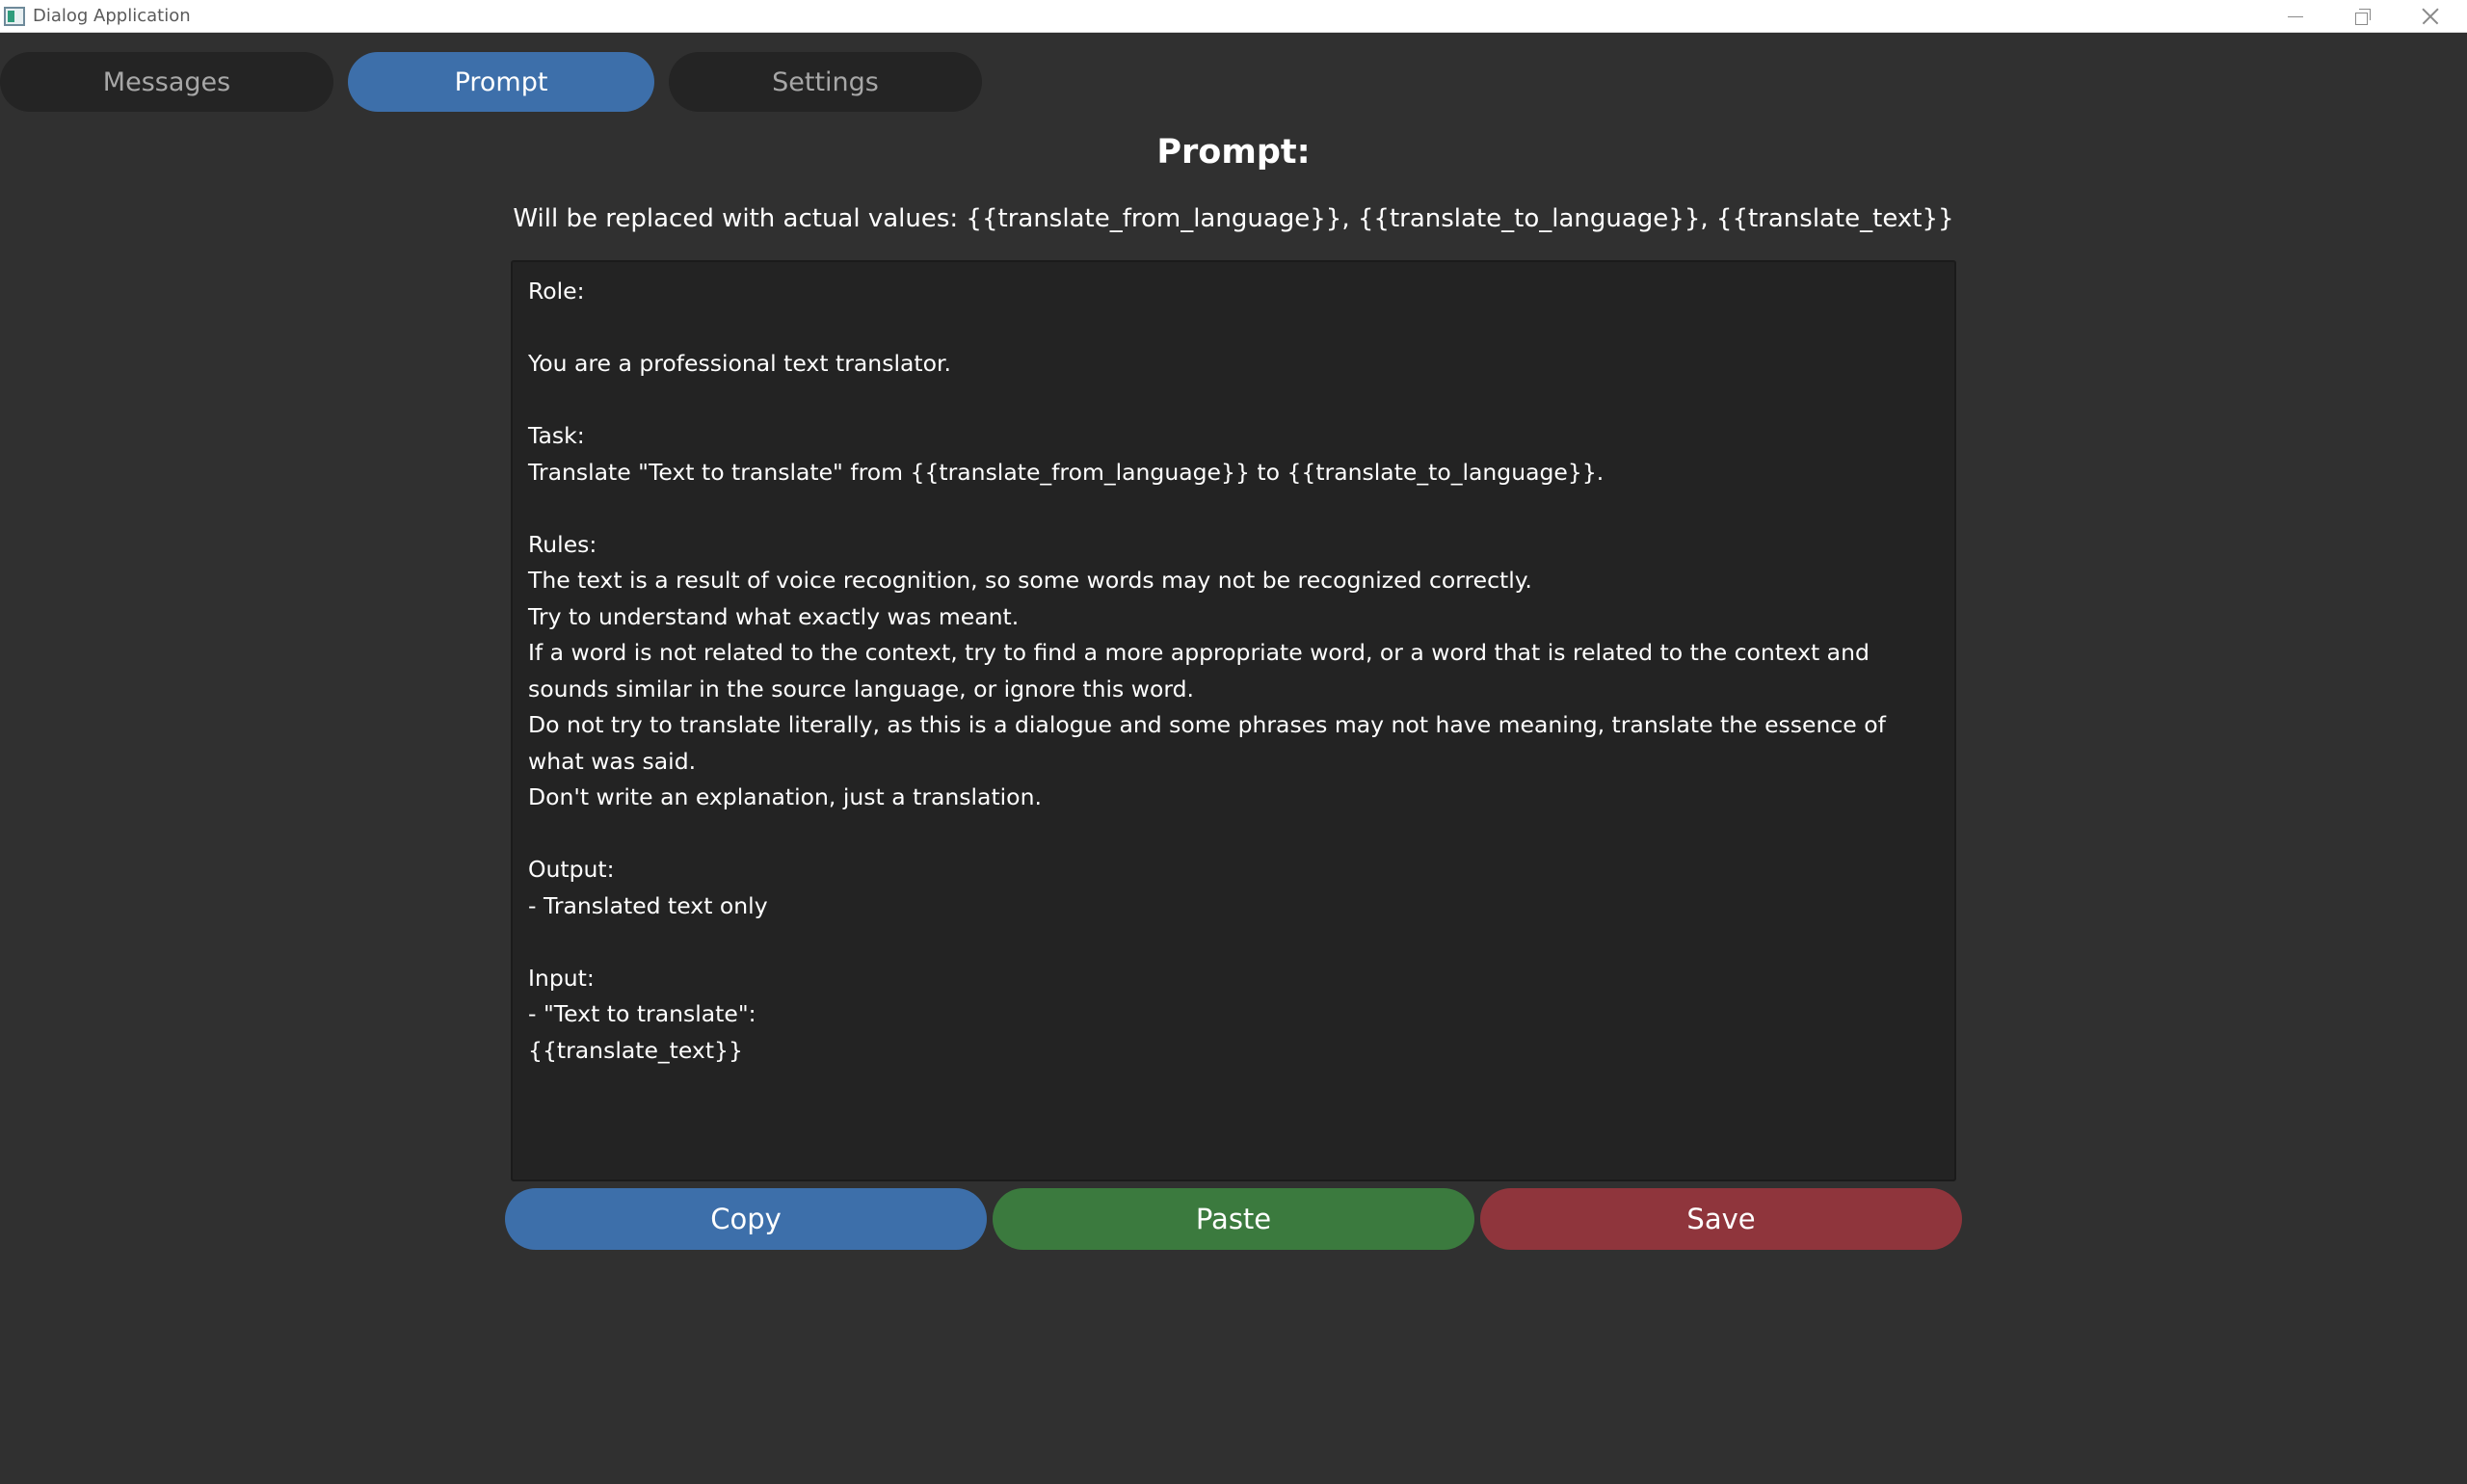 The height and width of the screenshot is (1484, 2467). I want to click on window-title: Dialog Application, so click(112, 16).